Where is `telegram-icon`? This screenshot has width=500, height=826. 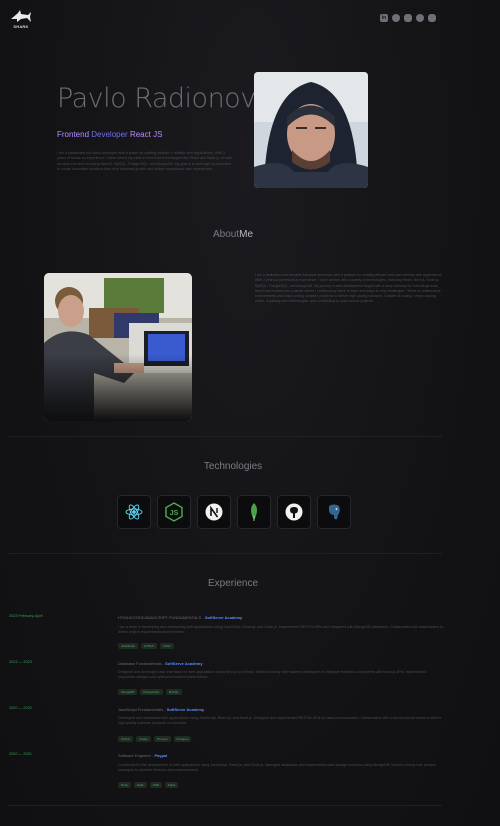 telegram-icon is located at coordinates (420, 18).